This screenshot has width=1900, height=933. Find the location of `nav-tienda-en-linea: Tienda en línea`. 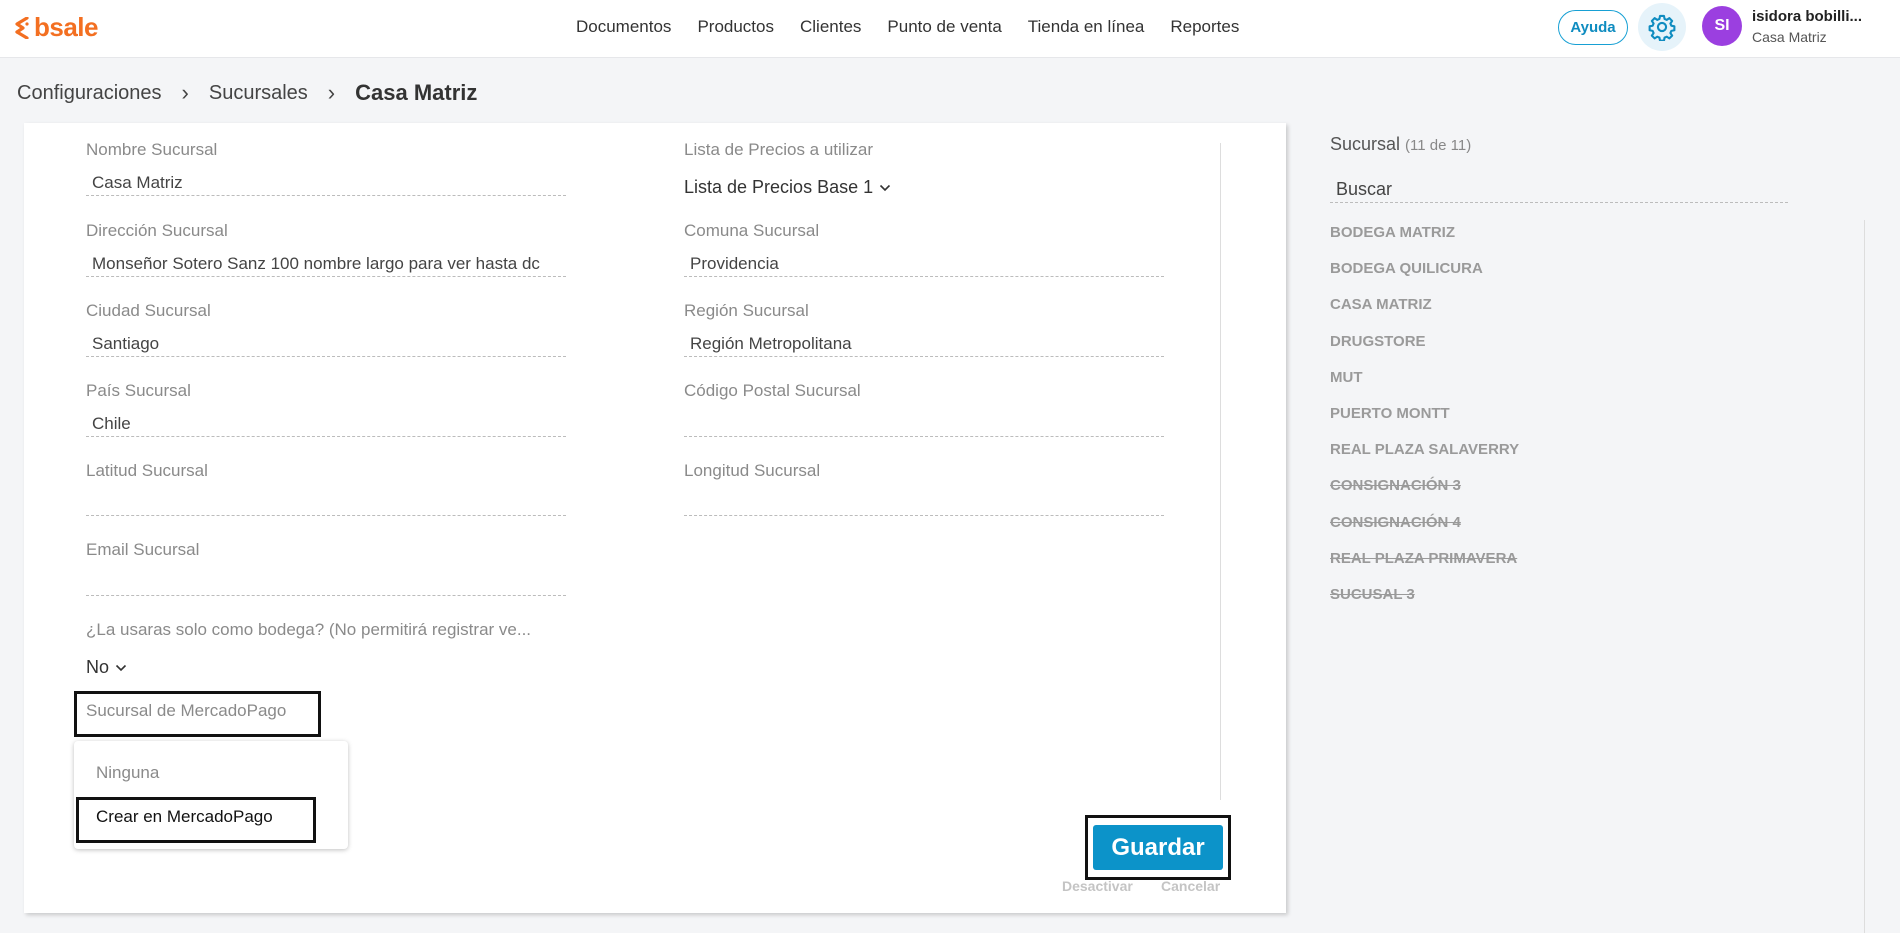

nav-tienda-en-linea: Tienda en línea is located at coordinates (1086, 27).